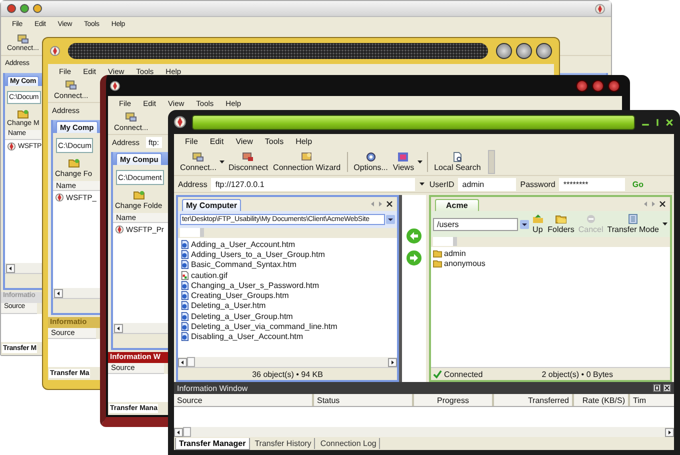 Image resolution: width=680 pixels, height=455 pixels. Describe the element at coordinates (228, 305) in the screenshot. I see `file-name: Deleting_a_User.htm` at that location.